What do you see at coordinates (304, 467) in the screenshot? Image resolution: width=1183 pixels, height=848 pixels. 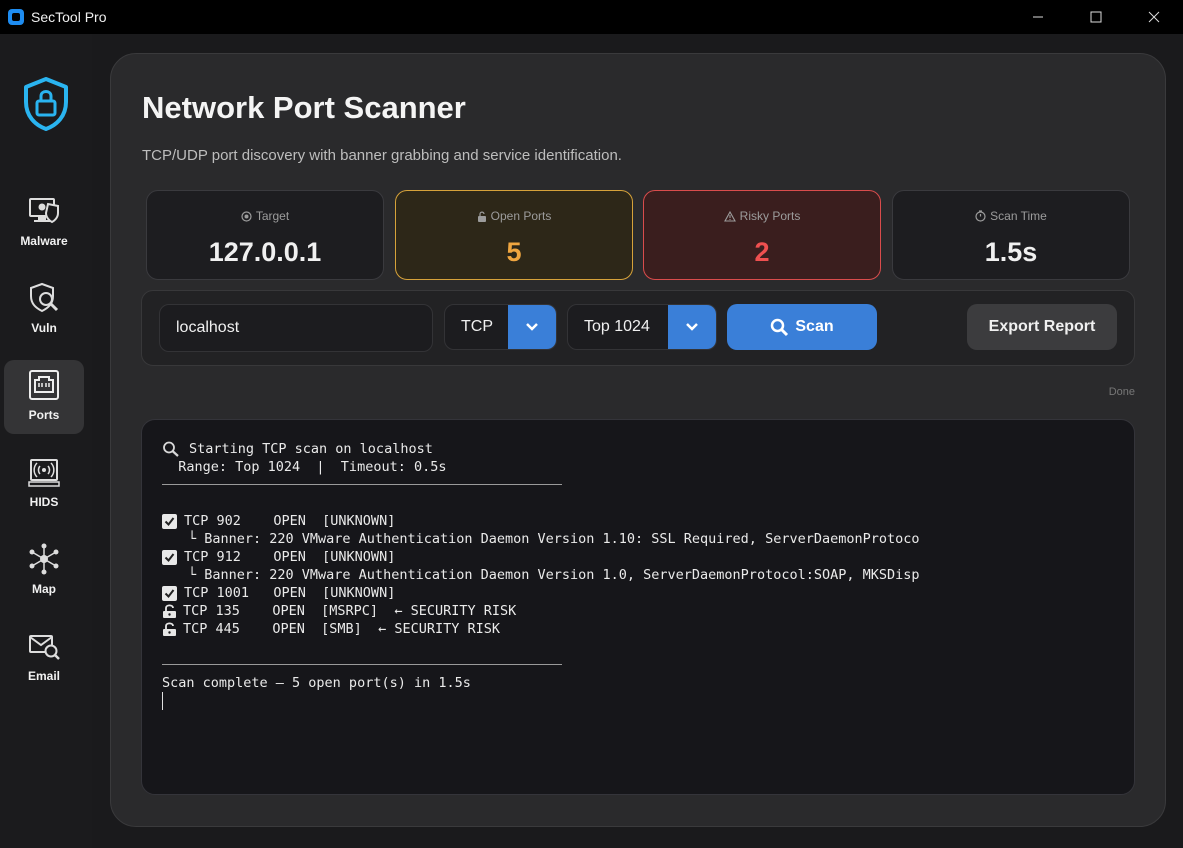 I see `console-line: Range: Top 1024 | Timeout: 0.5s` at bounding box center [304, 467].